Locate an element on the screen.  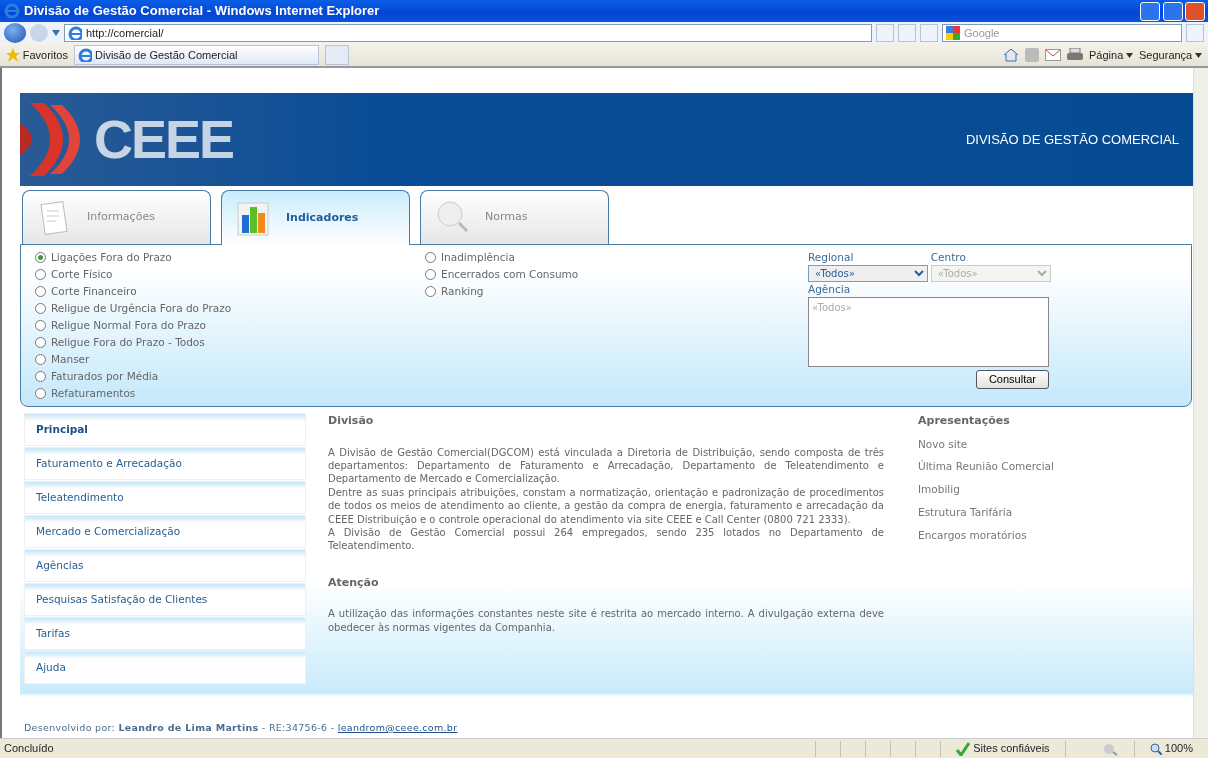
status-text: Concluído is located at coordinates (29, 749).